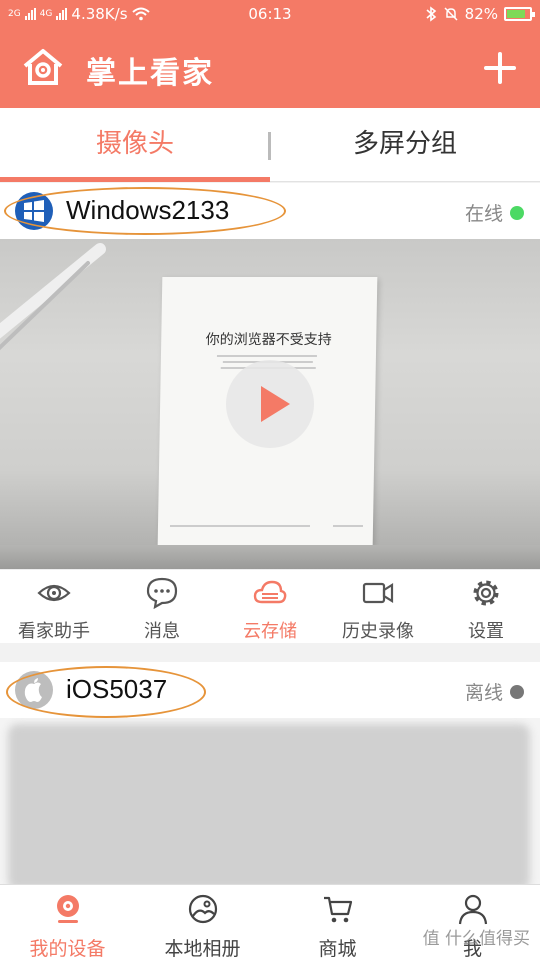  I want to click on cloud-icon, so click(270, 592).